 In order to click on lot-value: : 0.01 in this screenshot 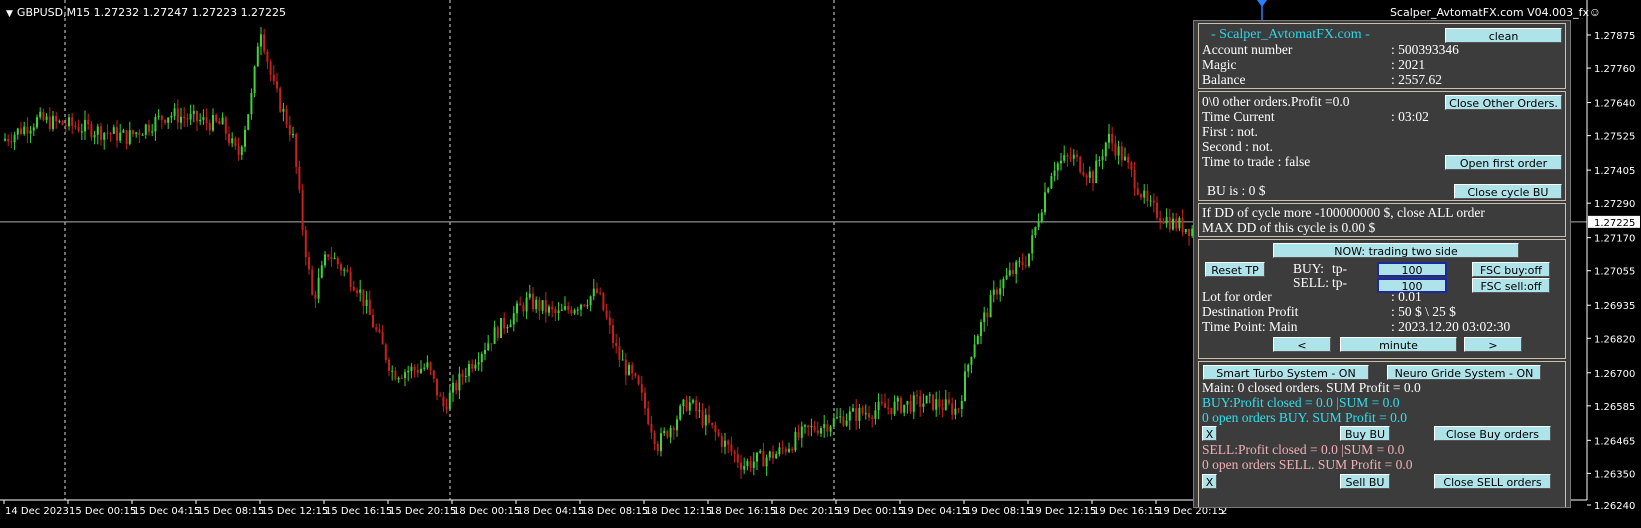, I will do `click(1406, 296)`.